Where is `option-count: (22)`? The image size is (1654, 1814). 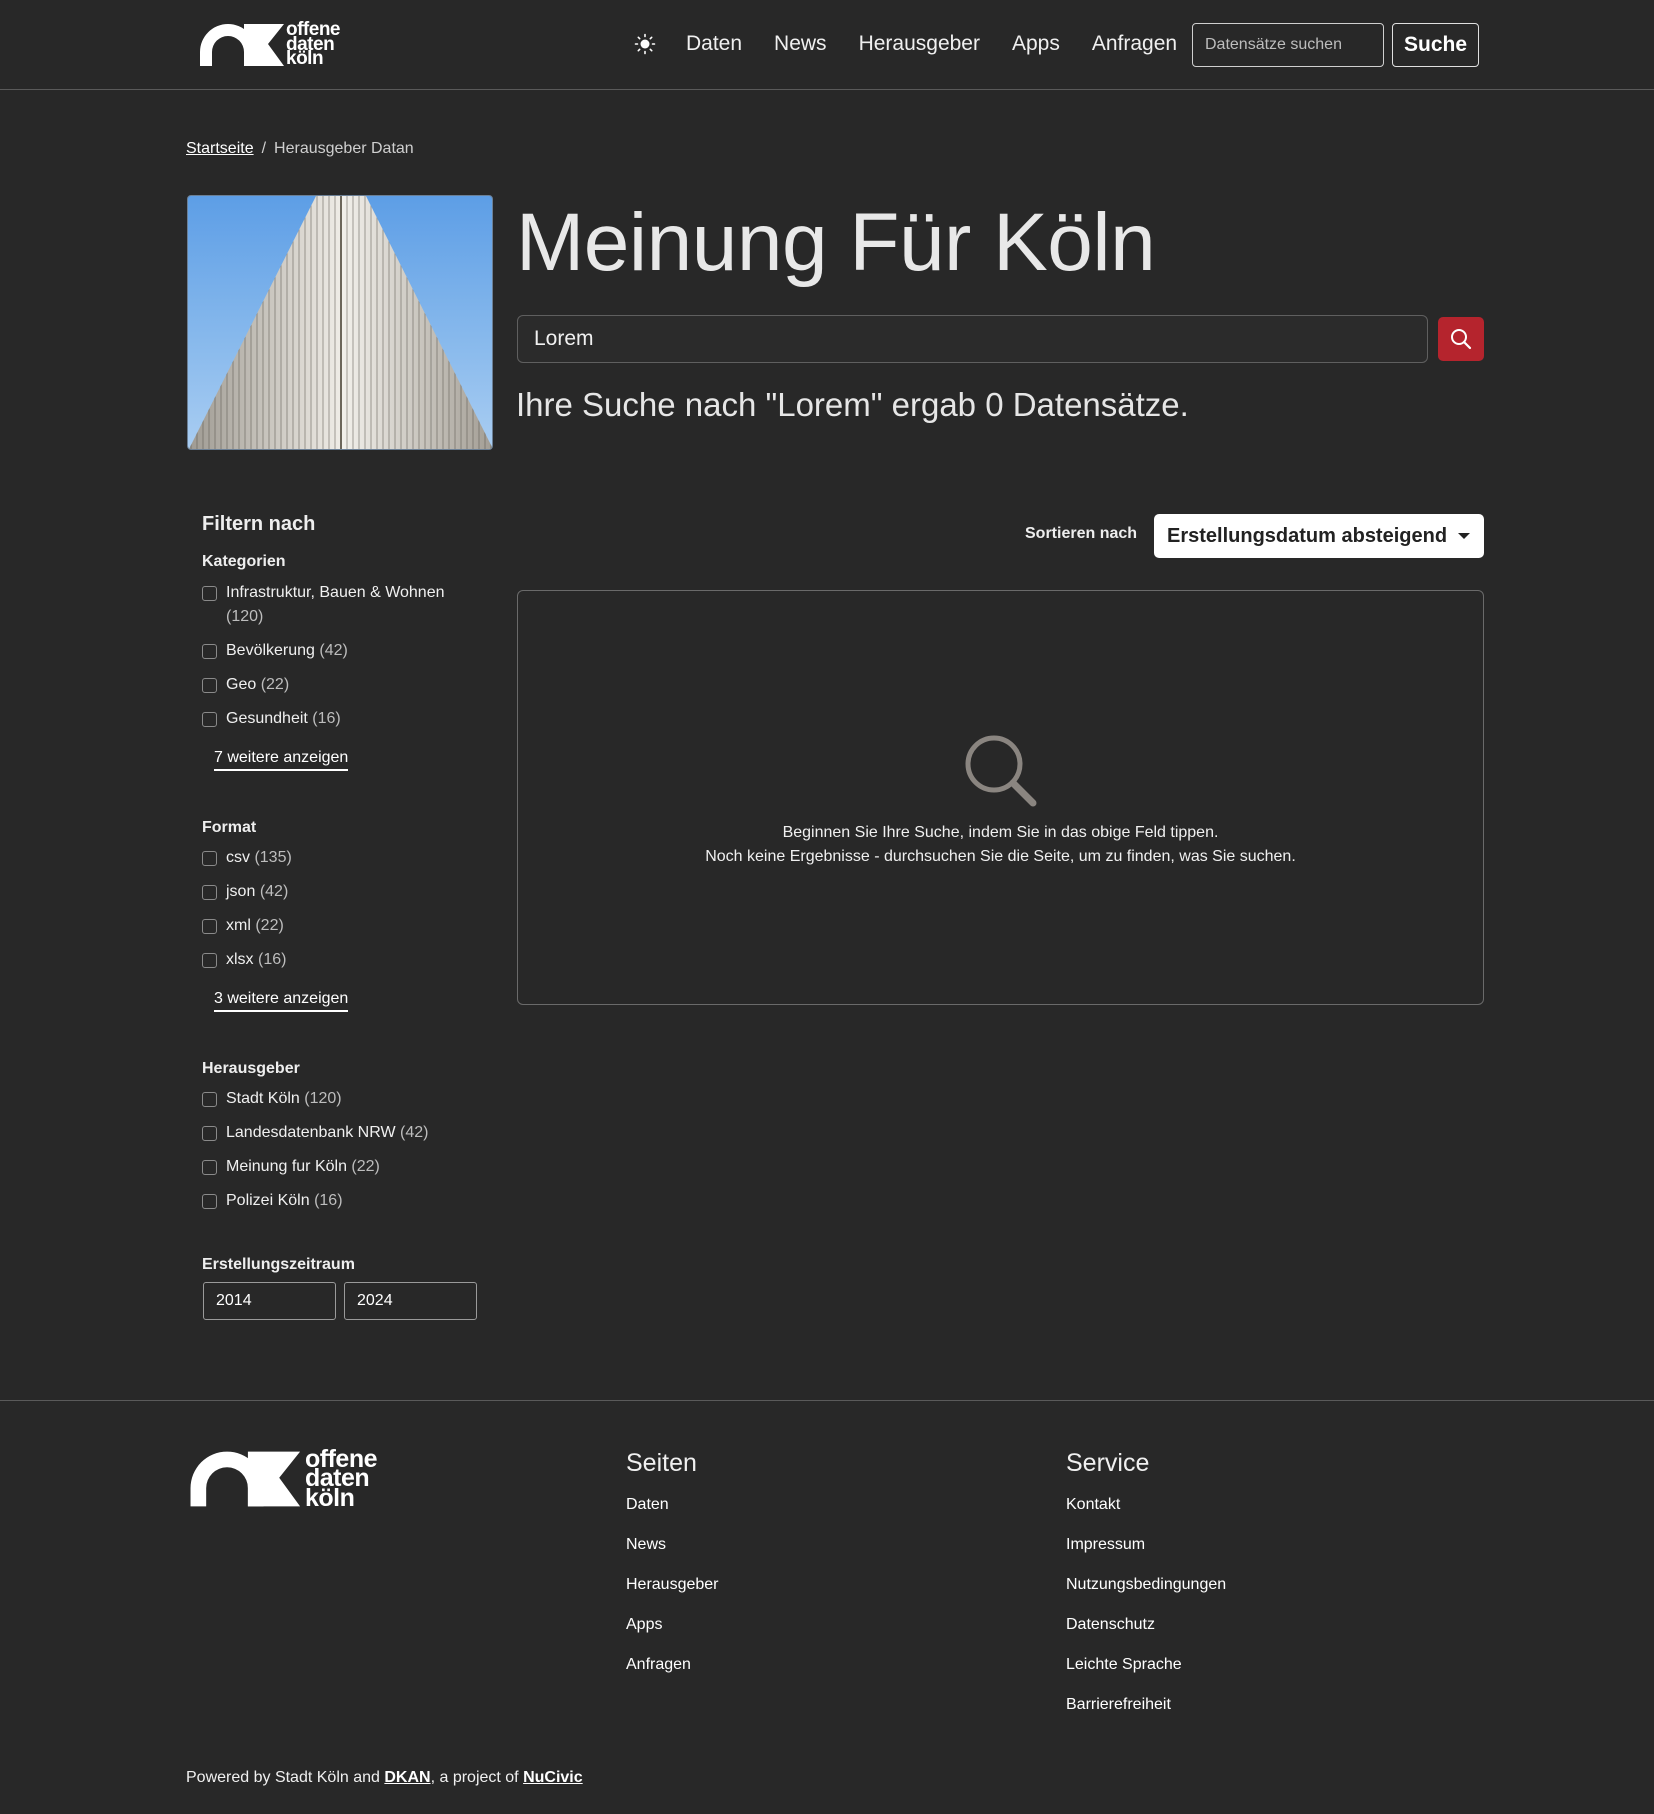 option-count: (22) is located at coordinates (275, 684).